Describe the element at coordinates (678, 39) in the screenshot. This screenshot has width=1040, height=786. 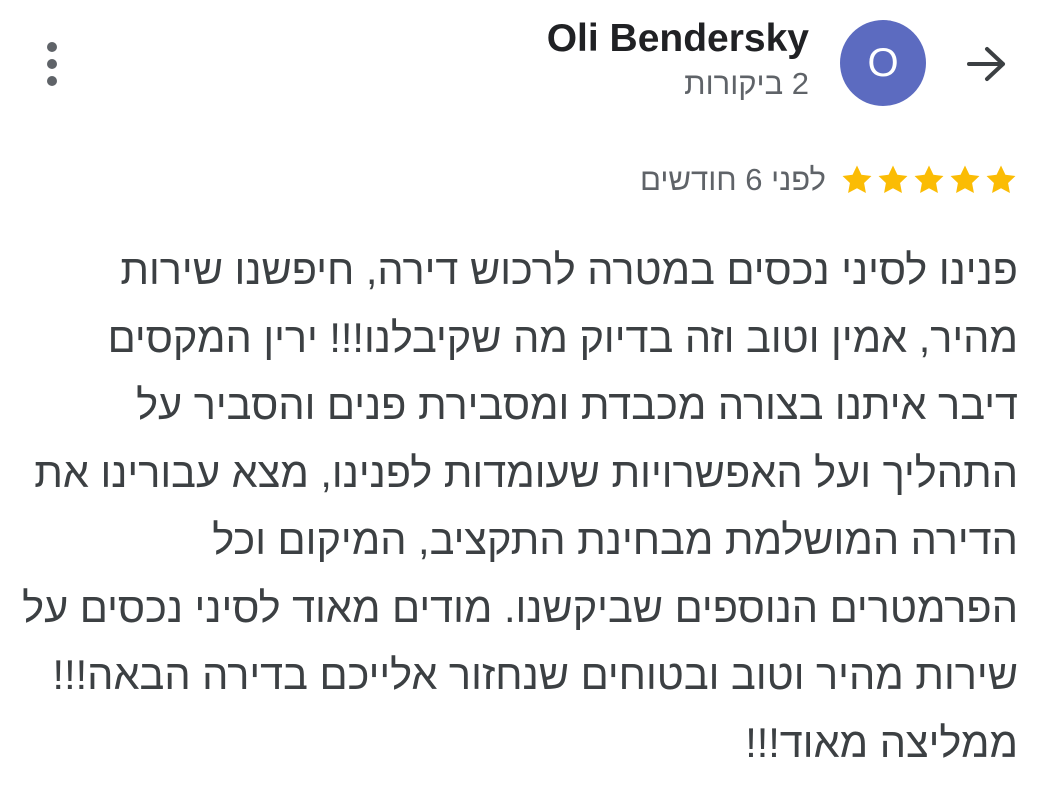
I see `reviewer-name: Oli Bendersky` at that location.